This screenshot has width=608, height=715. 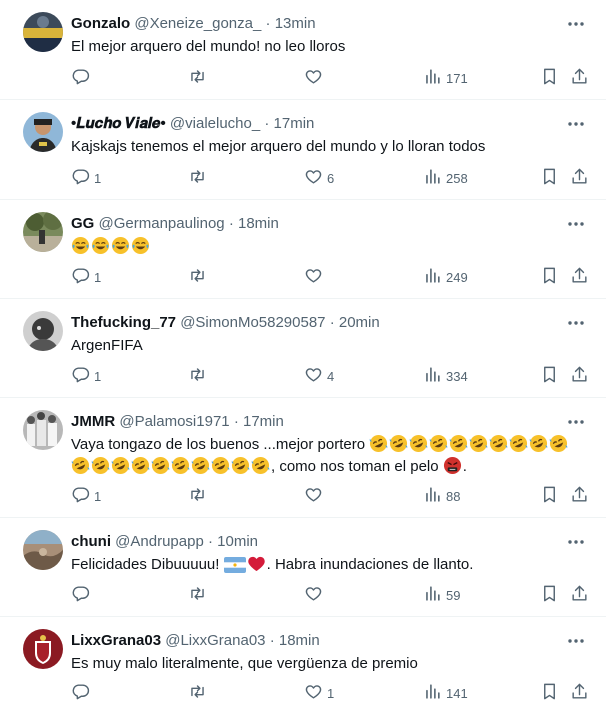 I want to click on display-name: Gonzalo, so click(x=100, y=23).